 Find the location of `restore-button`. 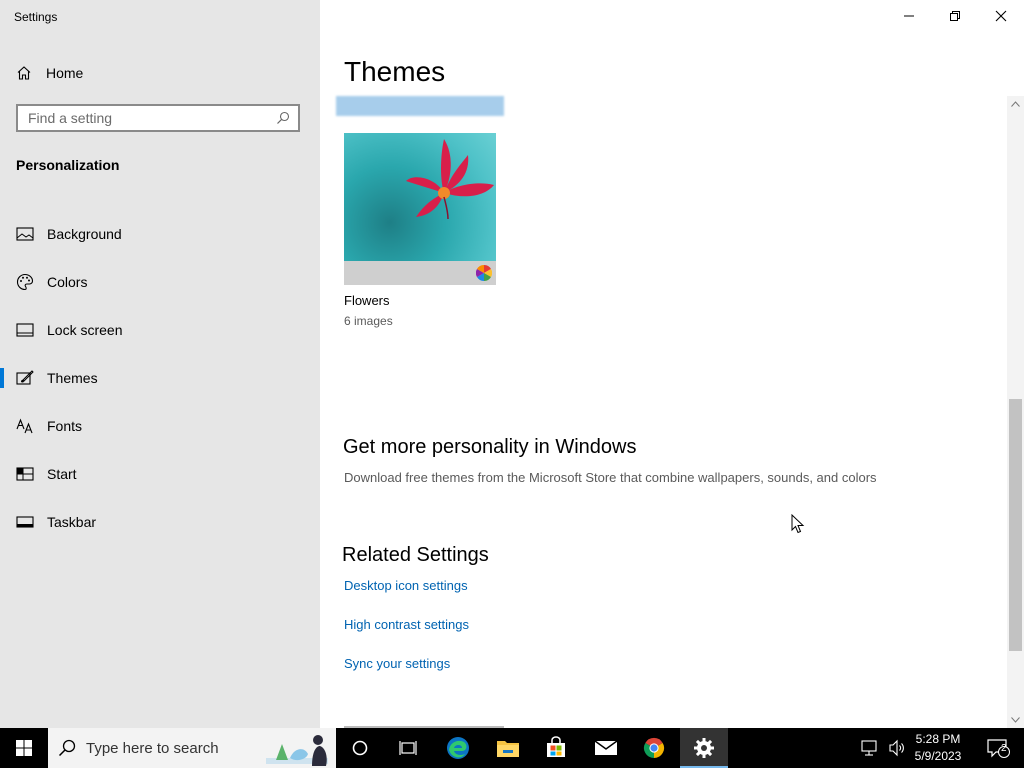

restore-button is located at coordinates (955, 16).